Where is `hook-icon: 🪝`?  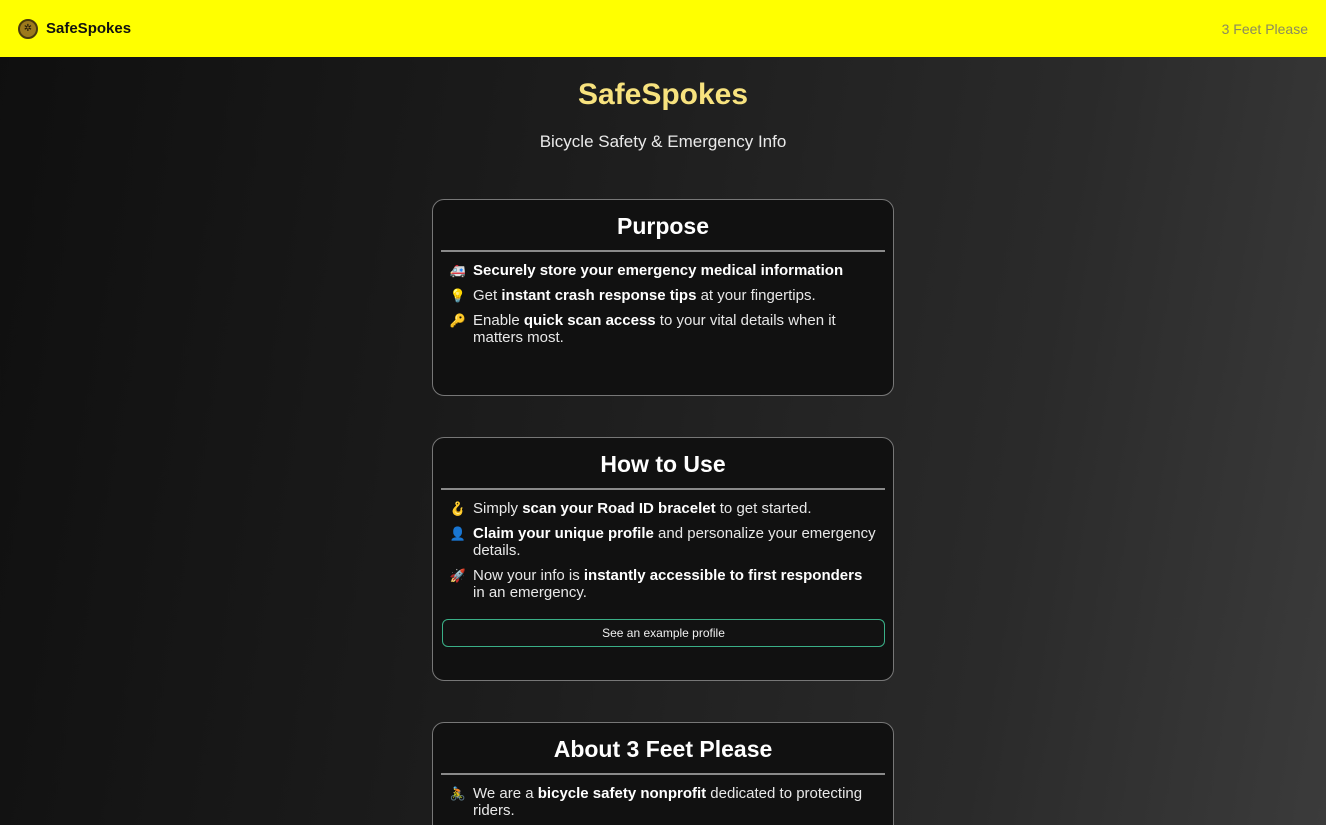
hook-icon: 🪝 is located at coordinates (458, 508).